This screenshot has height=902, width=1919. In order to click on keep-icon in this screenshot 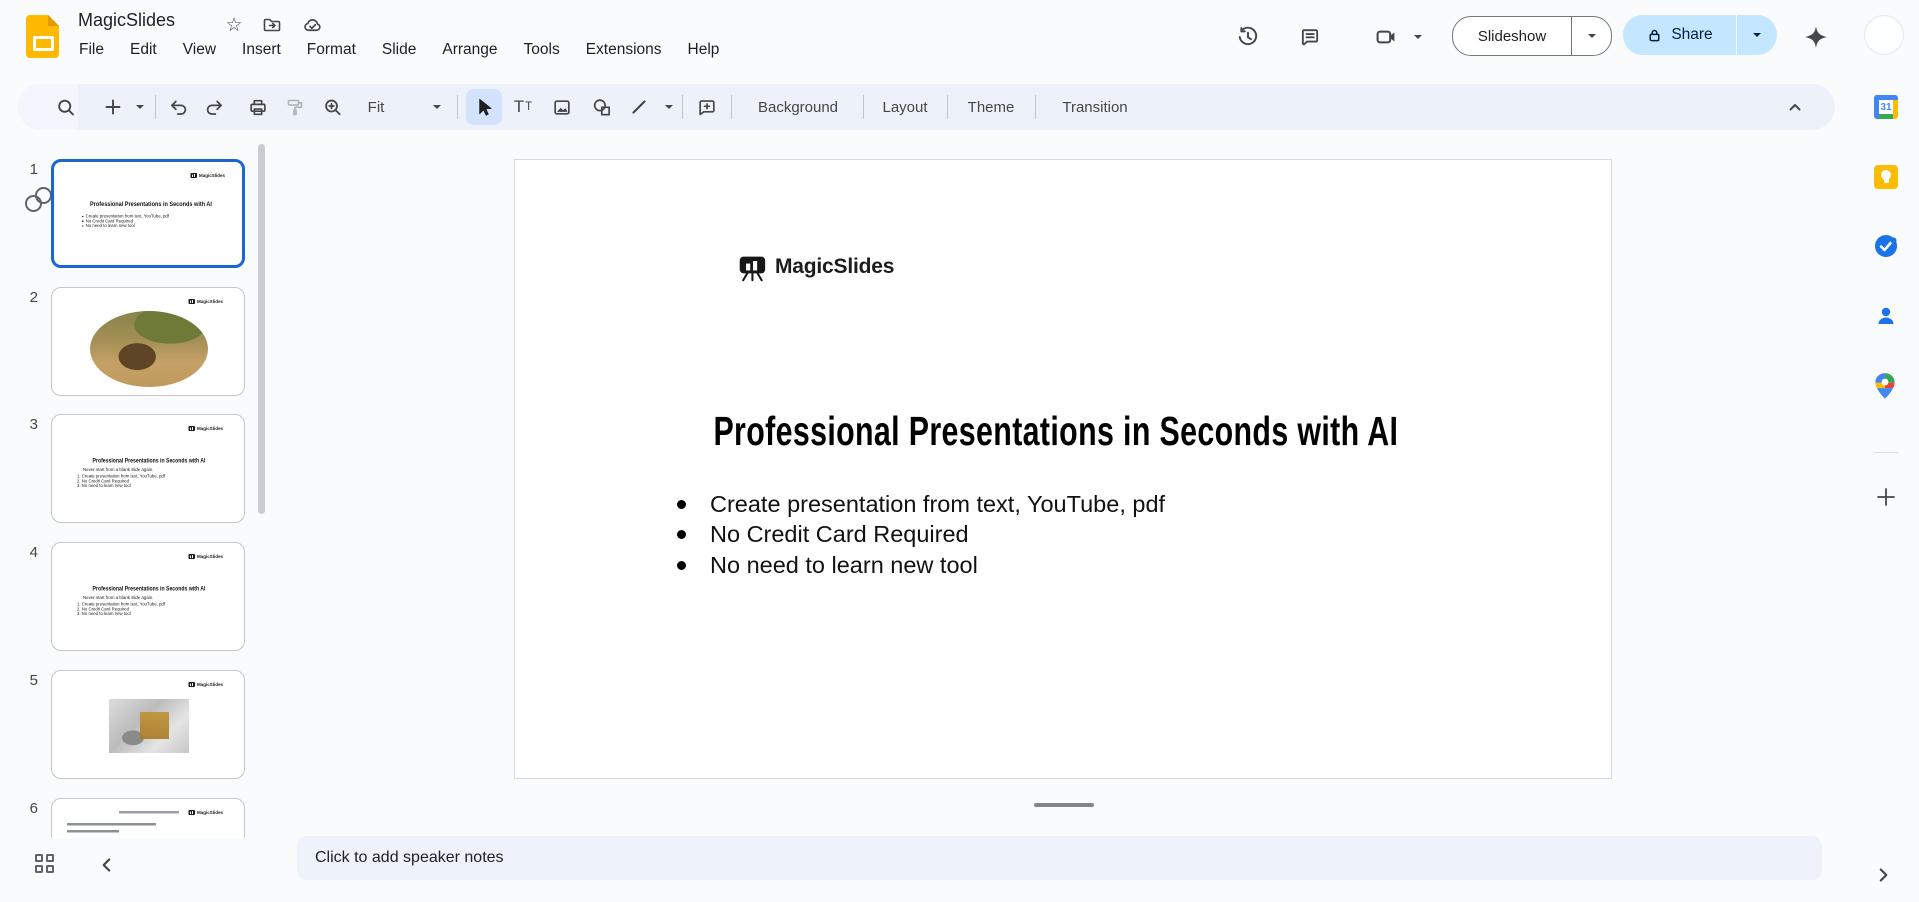, I will do `click(1886, 177)`.